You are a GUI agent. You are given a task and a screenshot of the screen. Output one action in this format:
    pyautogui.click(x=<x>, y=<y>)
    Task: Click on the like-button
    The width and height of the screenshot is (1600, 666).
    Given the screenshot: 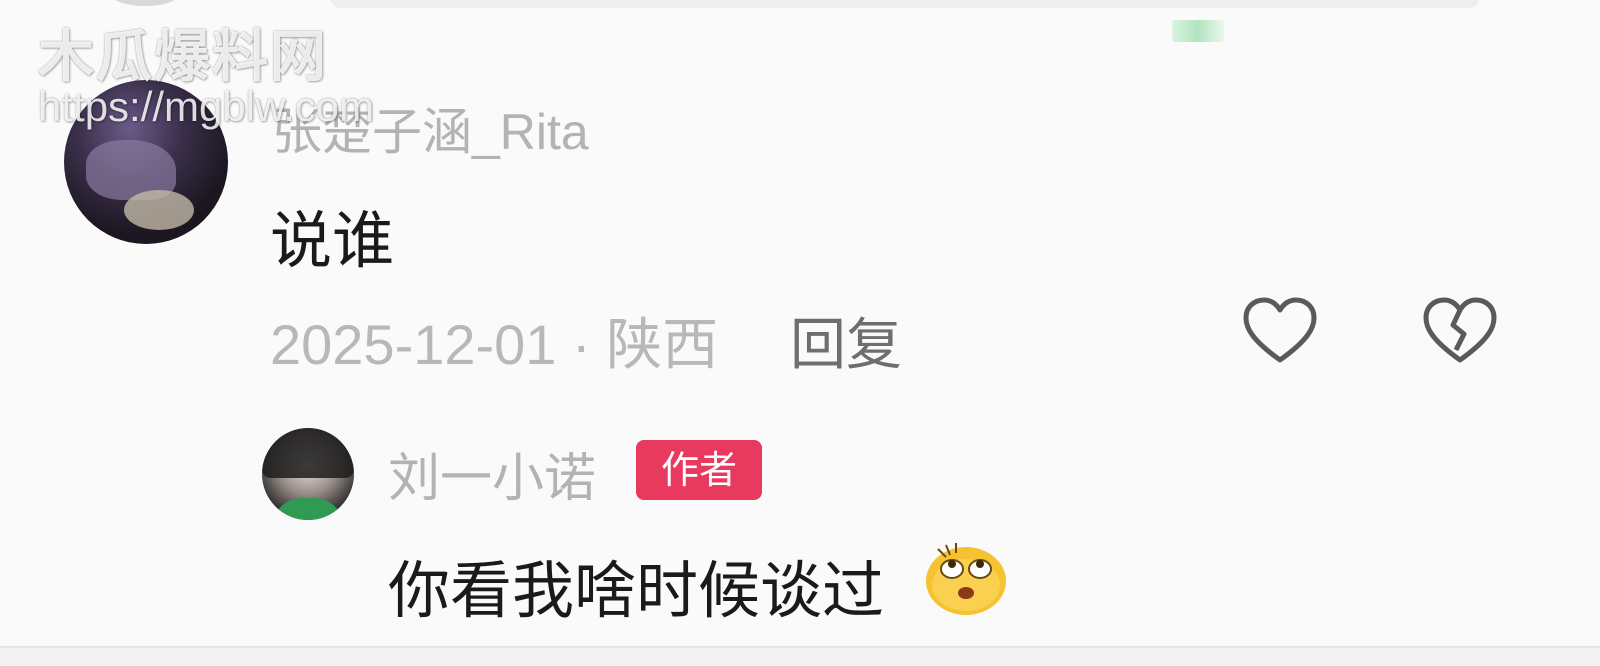 What is the action you would take?
    pyautogui.click(x=1280, y=332)
    